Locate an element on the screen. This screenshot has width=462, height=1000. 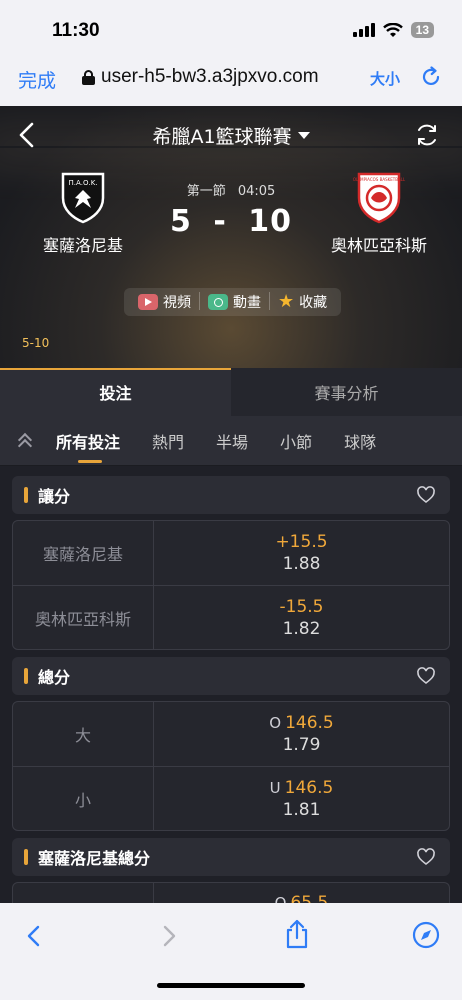
handicap-line: -15.5 is located at coordinates (301, 606).